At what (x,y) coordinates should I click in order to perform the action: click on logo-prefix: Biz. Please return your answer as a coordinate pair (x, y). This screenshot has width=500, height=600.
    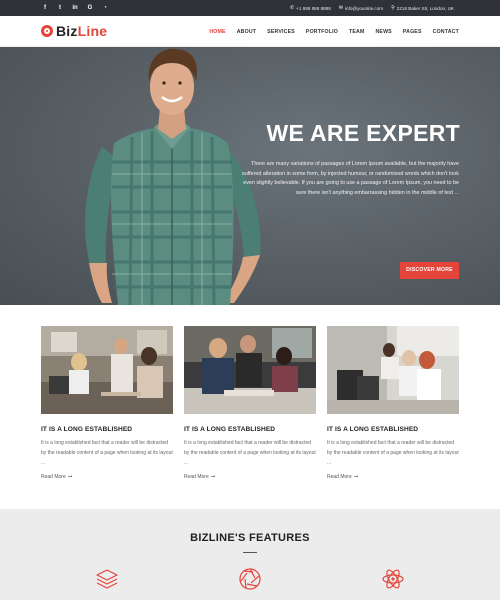
    Looking at the image, I should click on (67, 31).